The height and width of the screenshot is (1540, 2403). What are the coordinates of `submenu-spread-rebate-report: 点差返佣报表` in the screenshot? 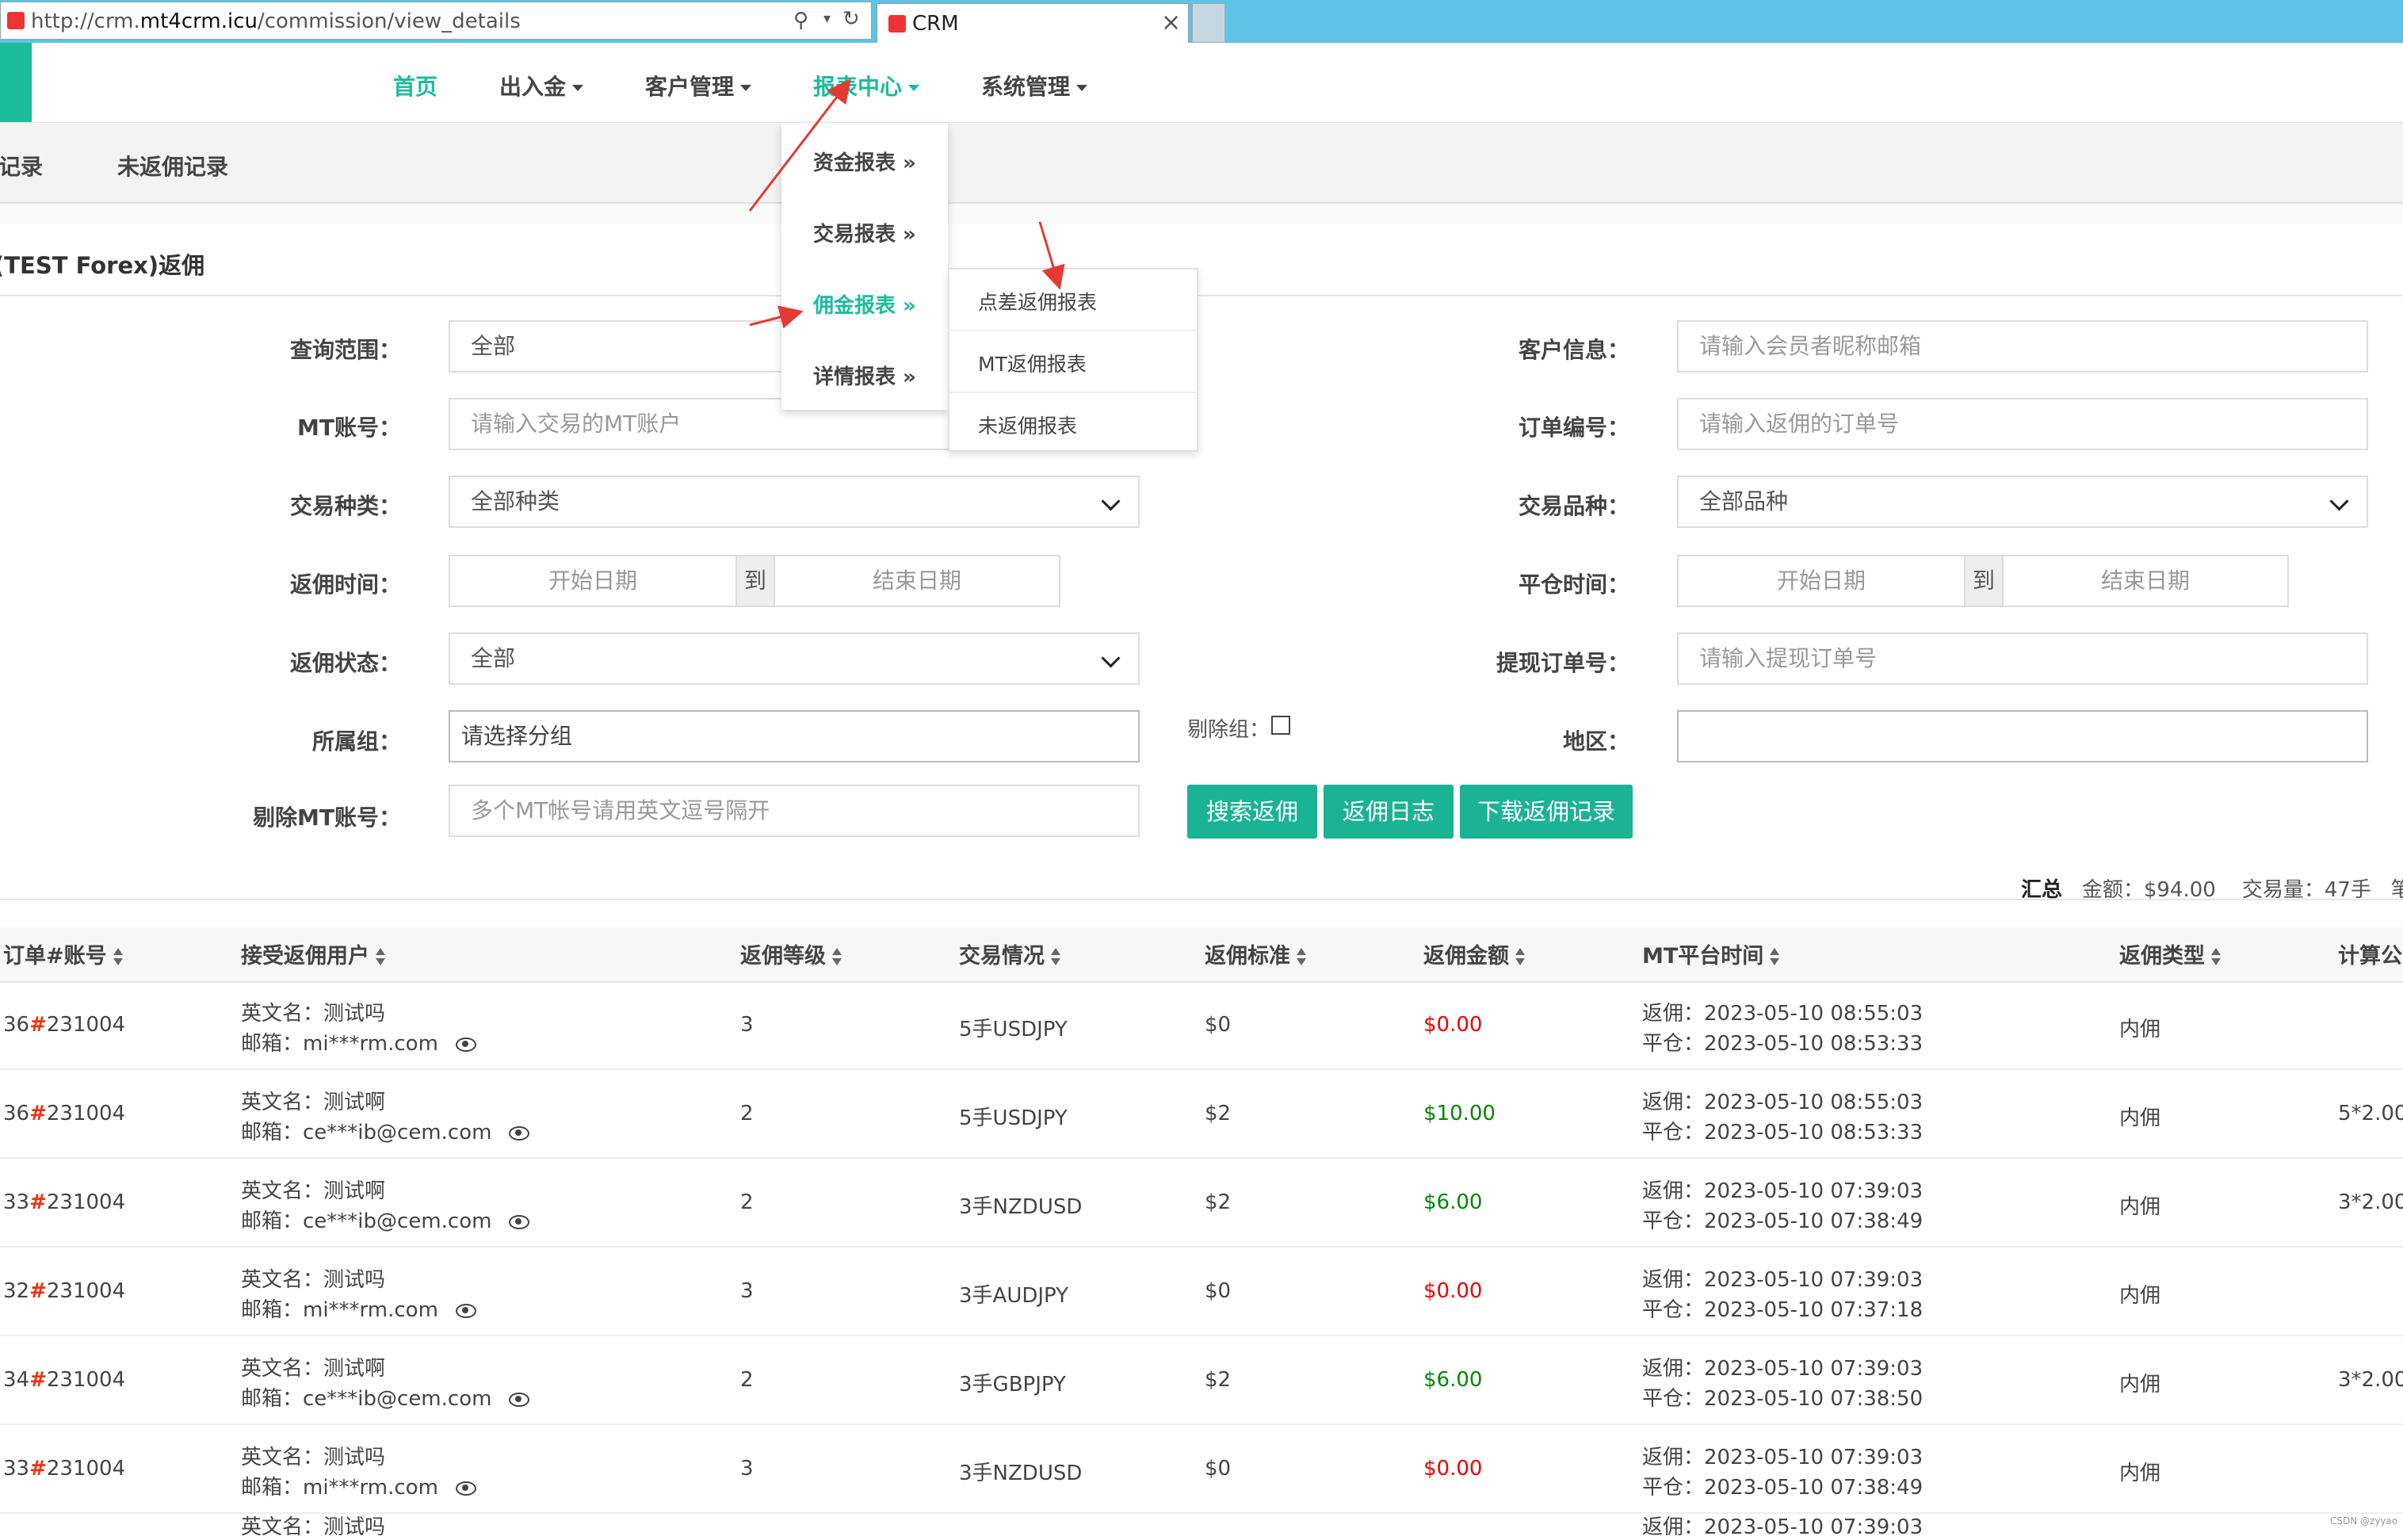 It's located at (1037, 301).